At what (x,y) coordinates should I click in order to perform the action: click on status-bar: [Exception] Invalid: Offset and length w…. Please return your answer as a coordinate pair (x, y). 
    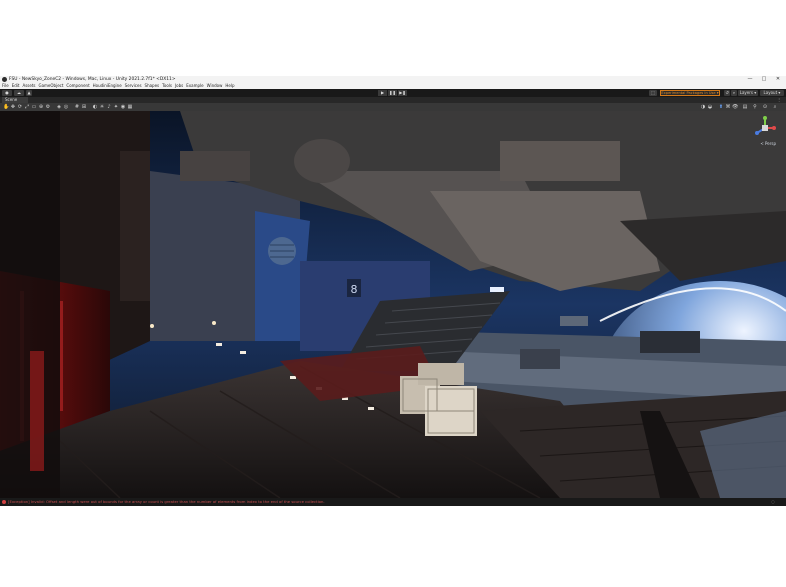
    Looking at the image, I should click on (393, 502).